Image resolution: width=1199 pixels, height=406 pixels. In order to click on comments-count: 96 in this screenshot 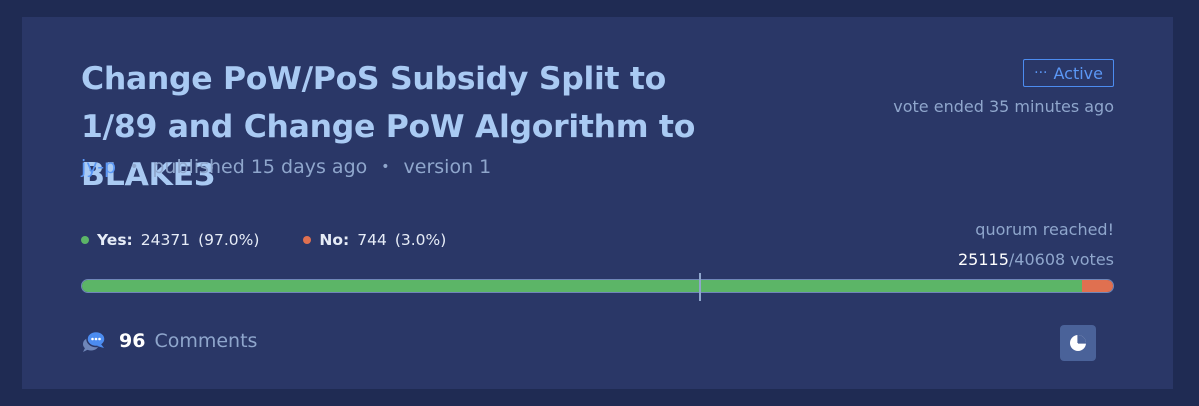, I will do `click(132, 341)`.